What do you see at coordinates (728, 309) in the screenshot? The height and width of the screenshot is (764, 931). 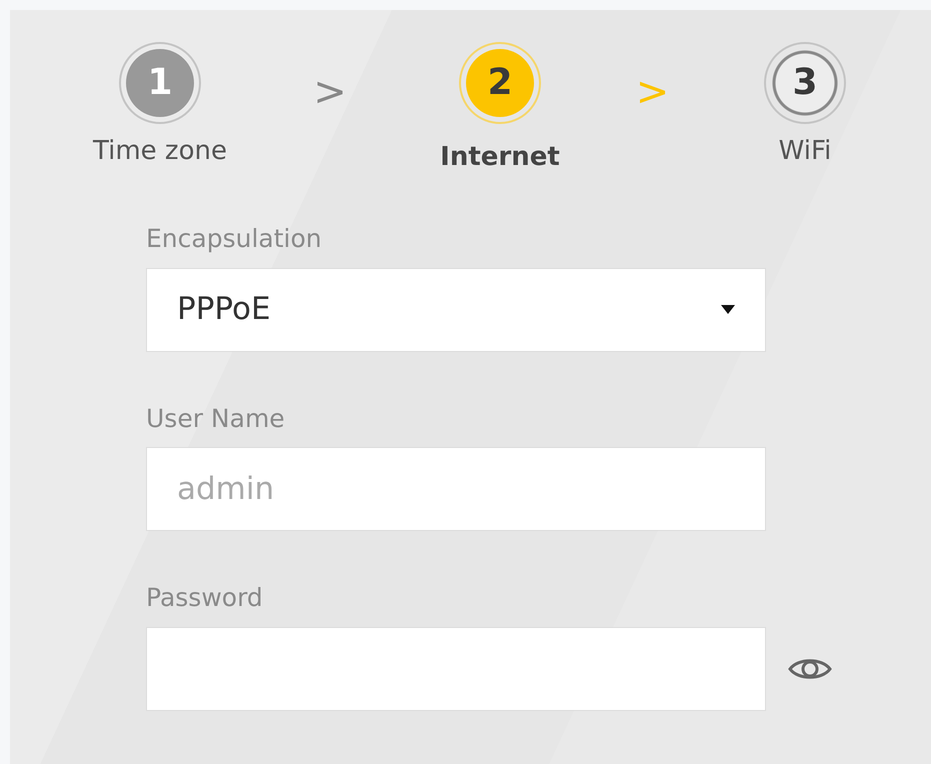 I see `caret-icon` at bounding box center [728, 309].